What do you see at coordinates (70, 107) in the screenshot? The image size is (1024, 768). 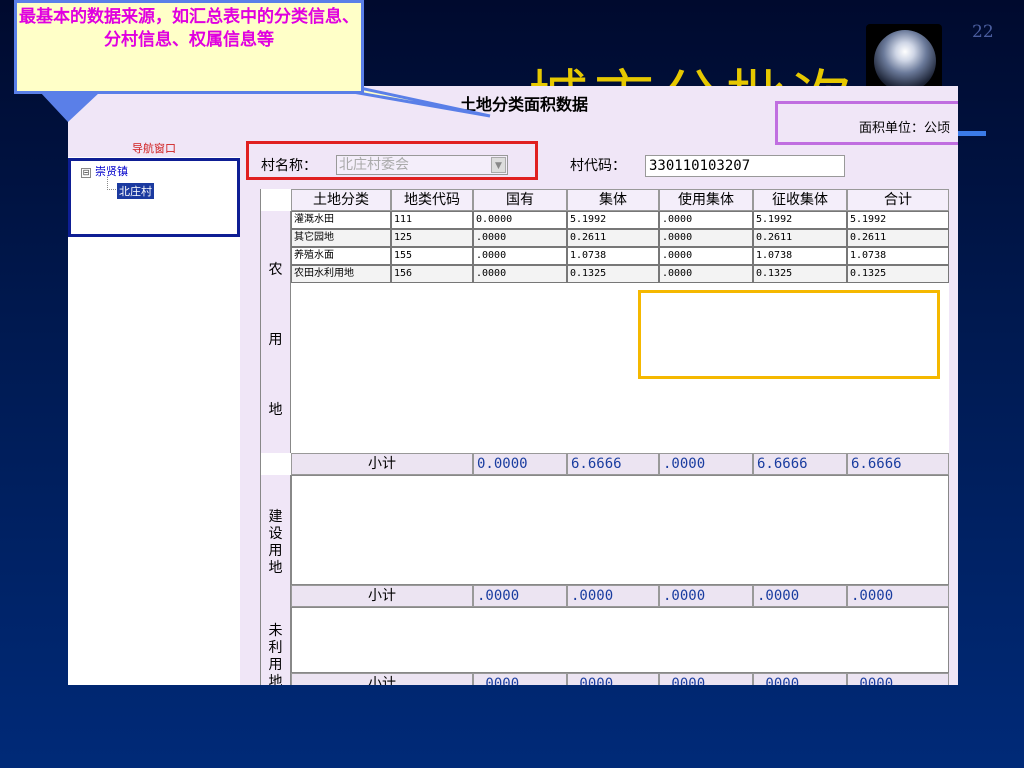 I see `callout-tail-left` at bounding box center [70, 107].